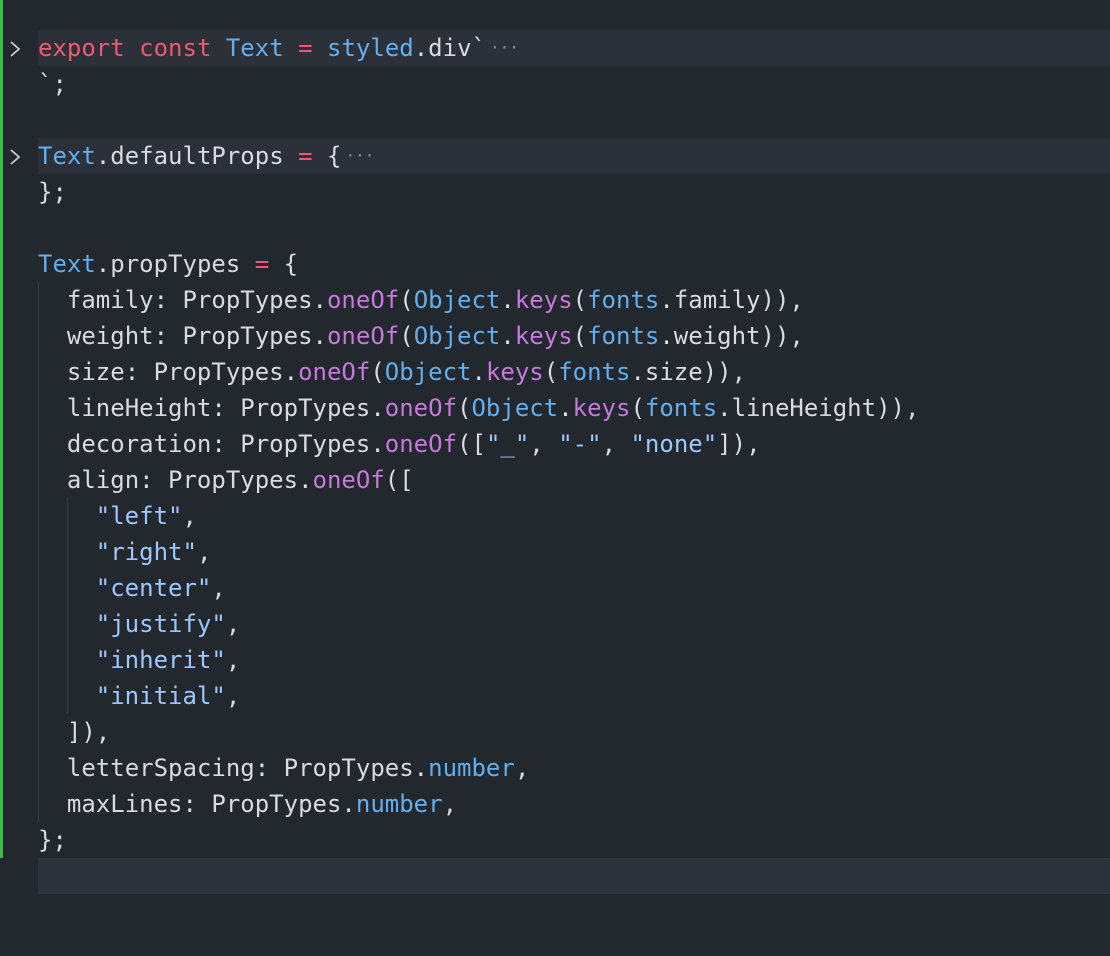 This screenshot has height=956, width=1110. What do you see at coordinates (139, 660) in the screenshot?
I see `code-text: "inherit",` at bounding box center [139, 660].